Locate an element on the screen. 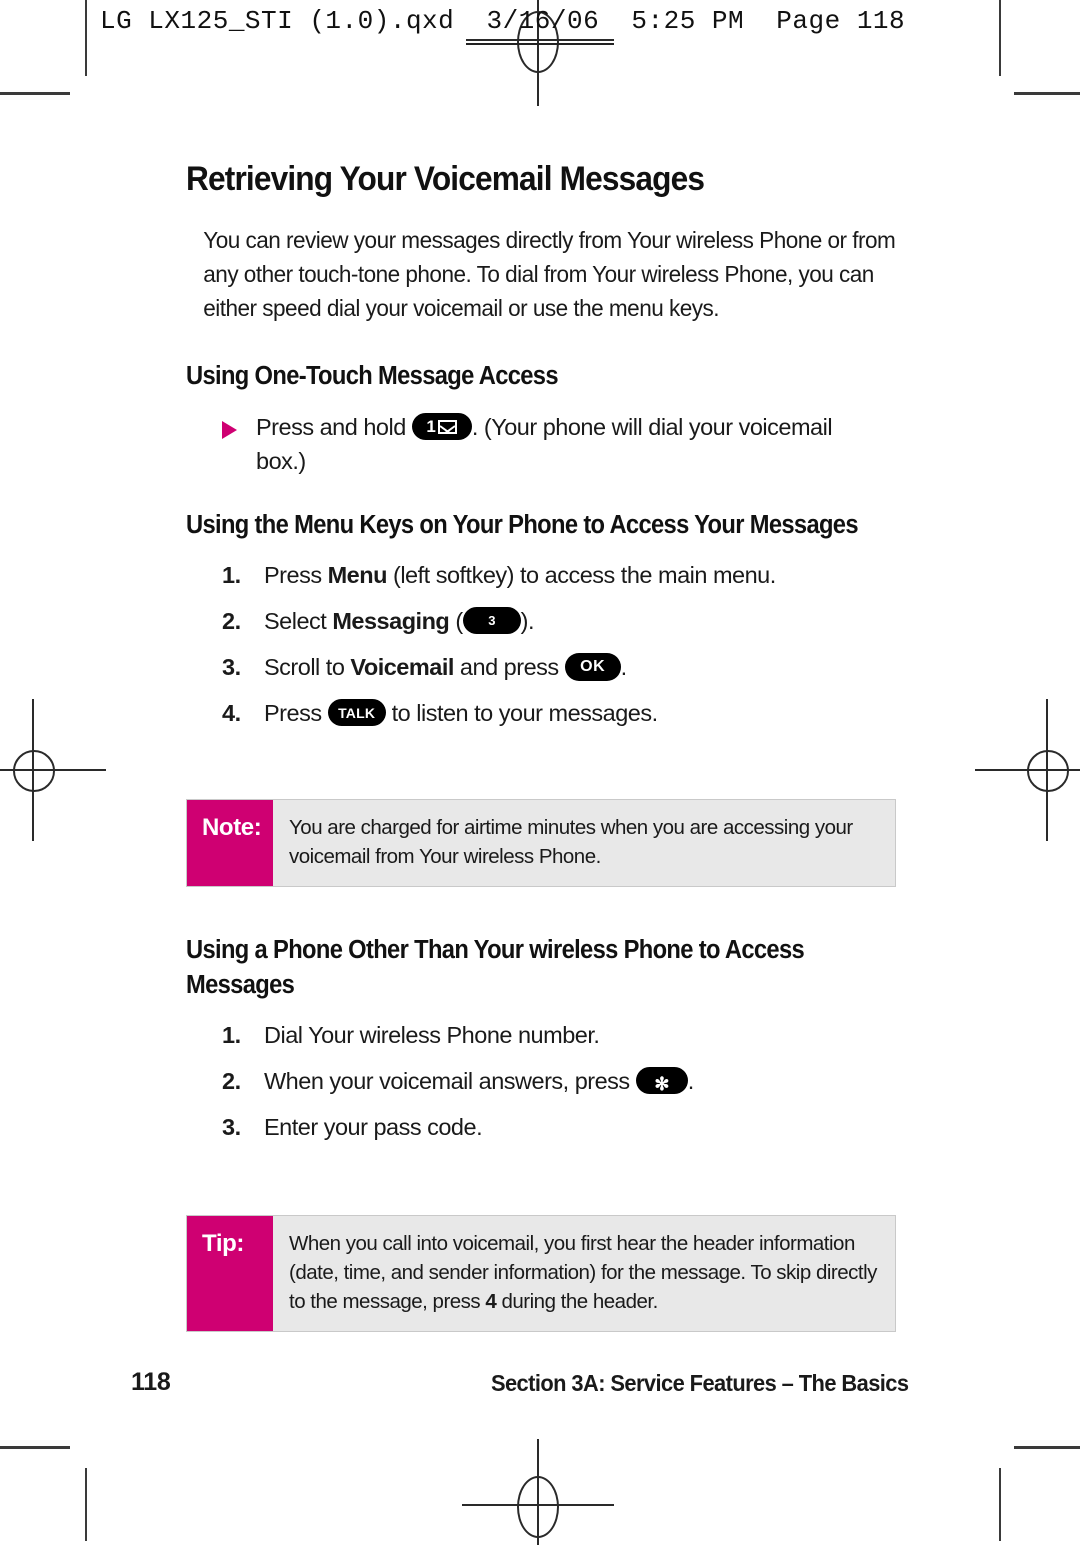 The height and width of the screenshot is (1545, 1080). step-text-tail: ). is located at coordinates (527, 621).